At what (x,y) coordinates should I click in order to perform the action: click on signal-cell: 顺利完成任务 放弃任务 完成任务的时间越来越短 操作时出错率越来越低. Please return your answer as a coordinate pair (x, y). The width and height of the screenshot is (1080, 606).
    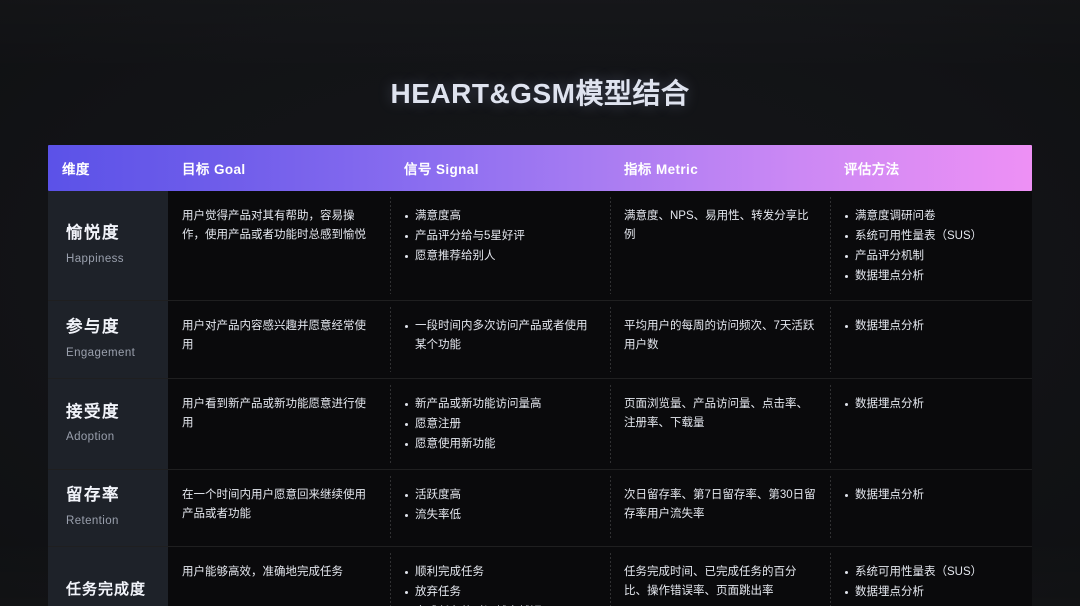
    Looking at the image, I should click on (500, 576).